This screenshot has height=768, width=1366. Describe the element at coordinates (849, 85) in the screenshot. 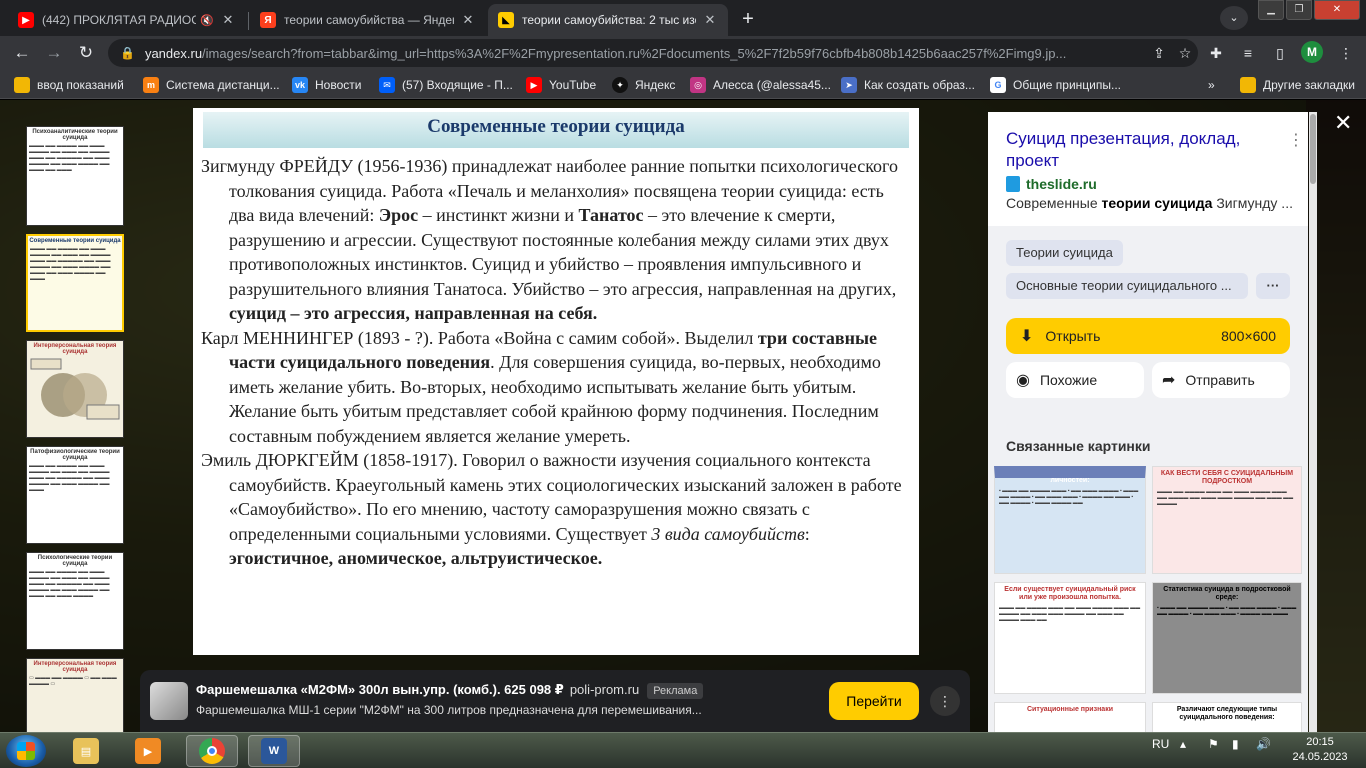

I see `rocket-icon: ➤` at that location.